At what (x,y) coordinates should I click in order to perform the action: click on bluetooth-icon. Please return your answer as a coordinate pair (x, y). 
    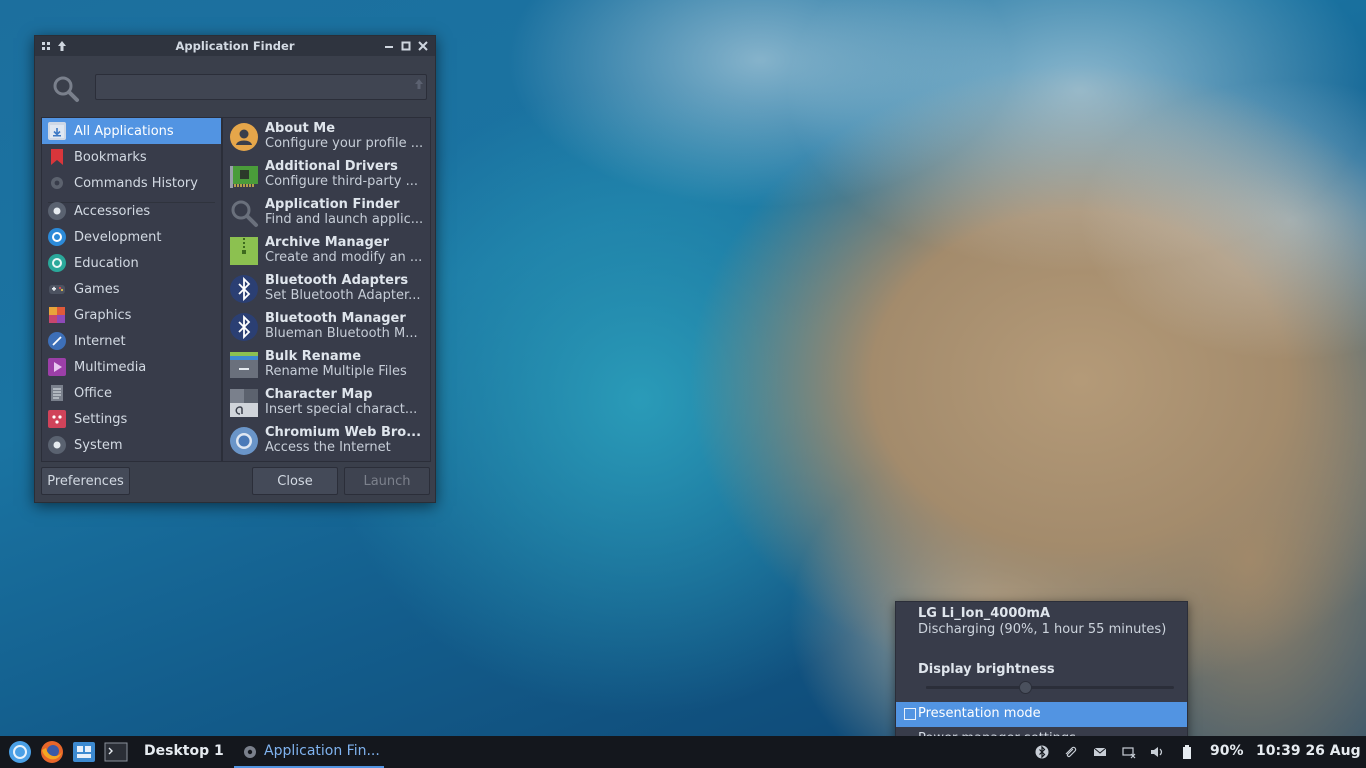
    Looking at the image, I should click on (244, 327).